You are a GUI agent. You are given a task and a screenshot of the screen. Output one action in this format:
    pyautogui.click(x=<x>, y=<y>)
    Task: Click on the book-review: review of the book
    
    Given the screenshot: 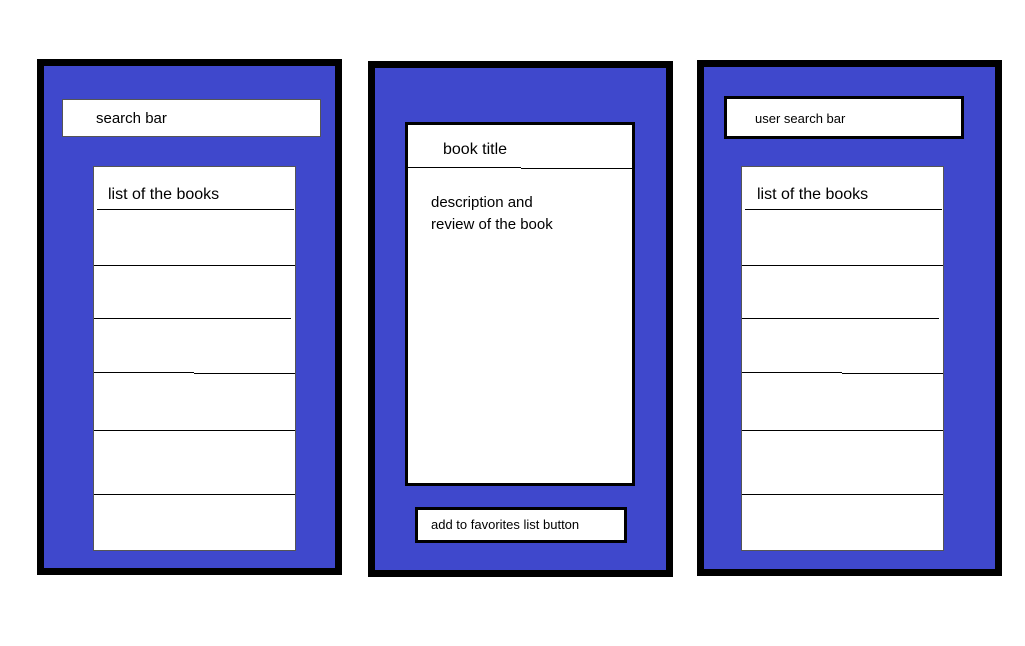 What is the action you would take?
    pyautogui.click(x=492, y=224)
    